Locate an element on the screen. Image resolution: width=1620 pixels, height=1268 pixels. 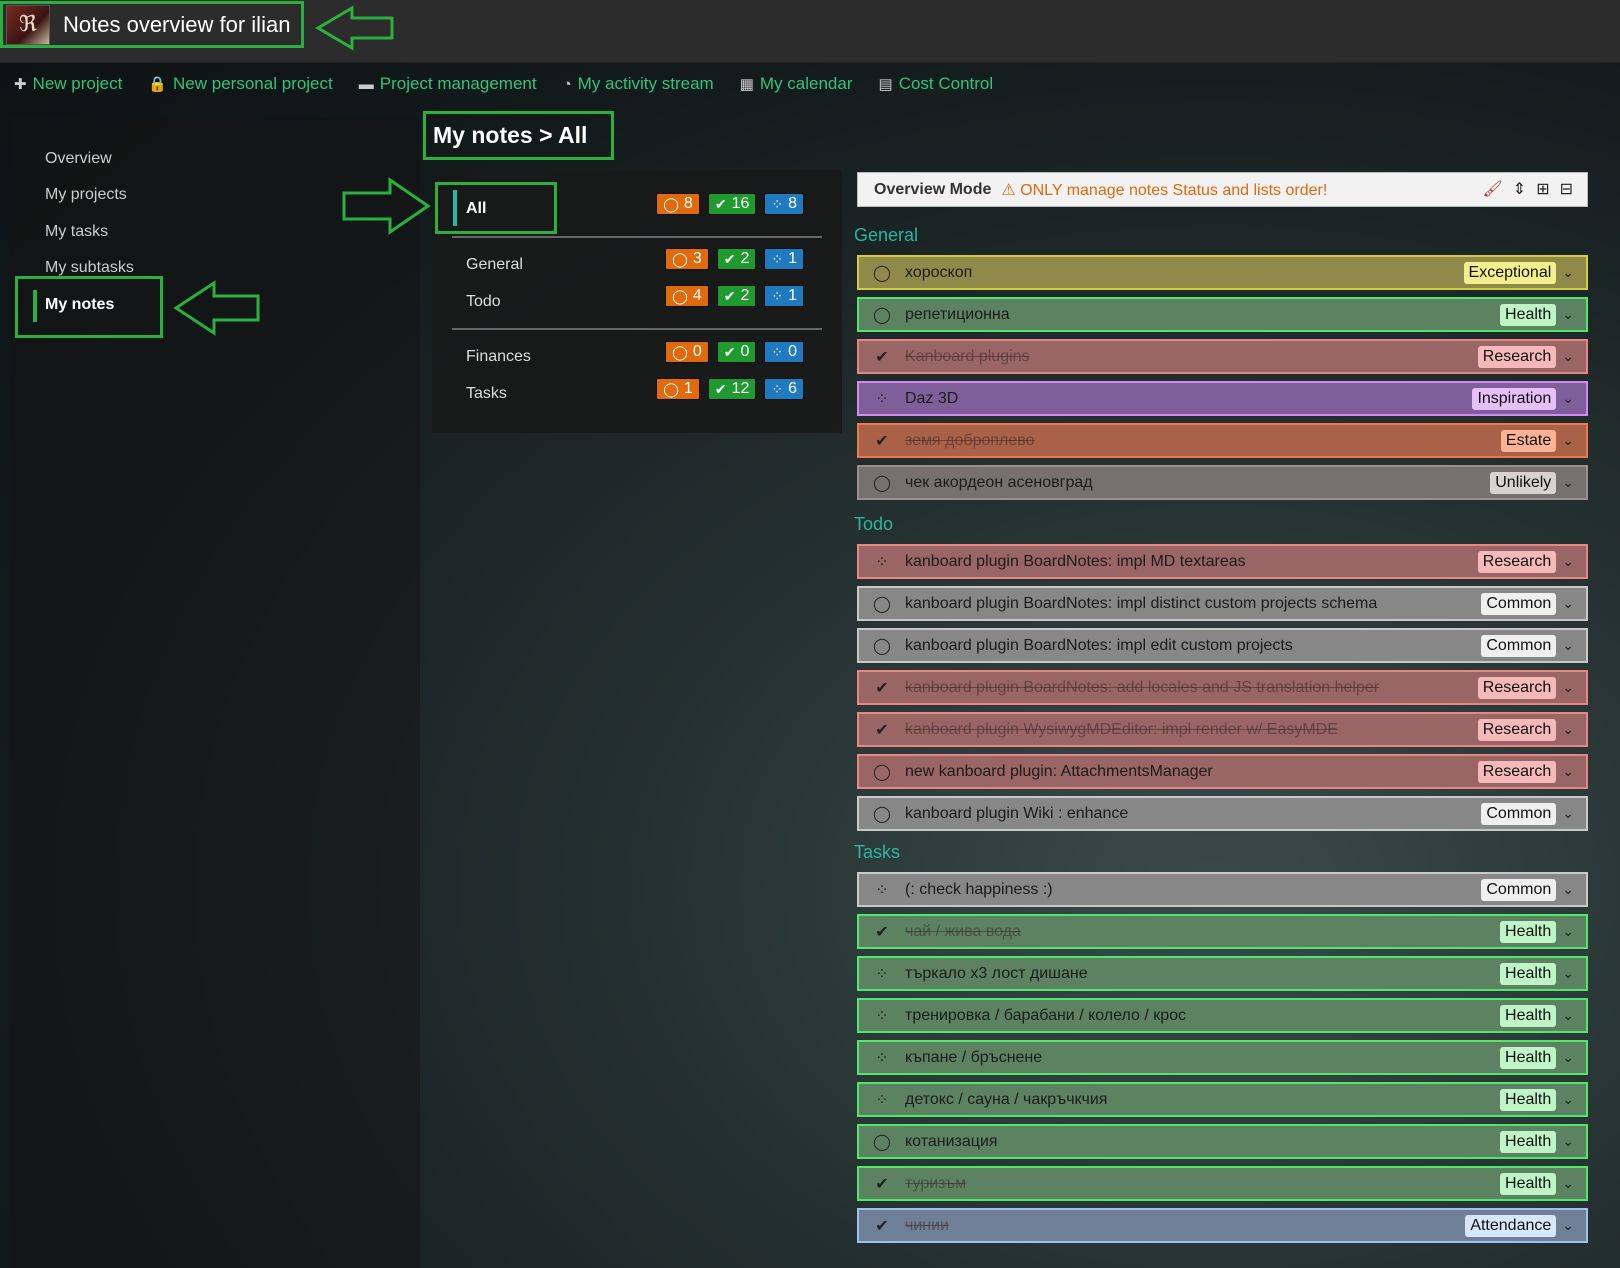
category-tasks: Tasks is located at coordinates (486, 394).